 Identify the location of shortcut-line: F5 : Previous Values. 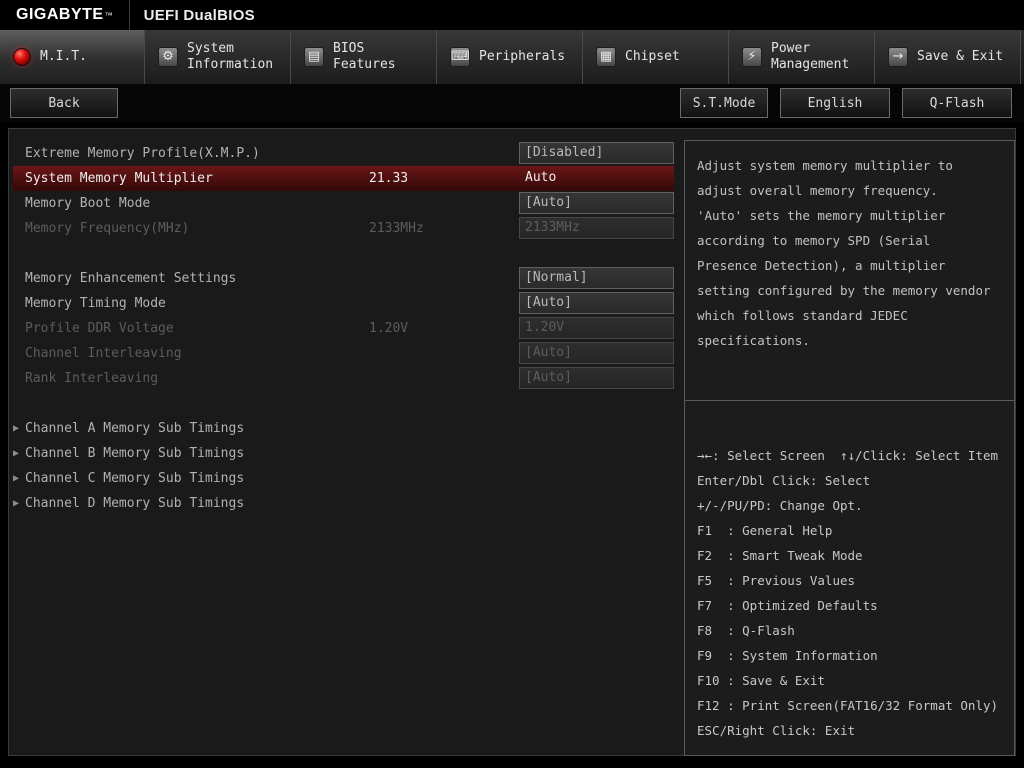
(776, 580).